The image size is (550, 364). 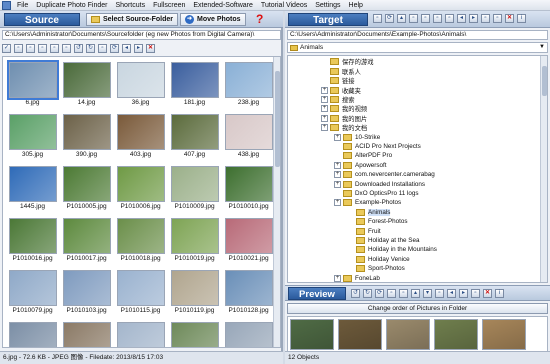 What do you see at coordinates (140, 240) in the screenshot?
I see `thumbnail-item: P1010018.jpg` at bounding box center [140, 240].